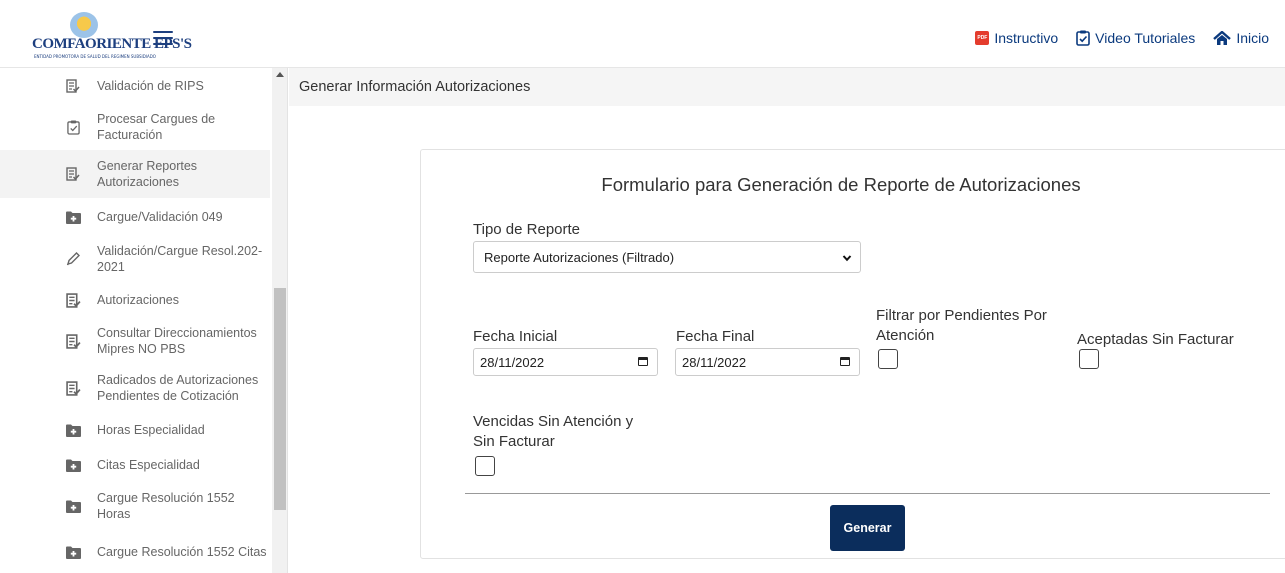 The width and height of the screenshot is (1285, 573). Describe the element at coordinates (888, 359) in the screenshot. I see `filtrar-pendientes-checkbox` at that location.